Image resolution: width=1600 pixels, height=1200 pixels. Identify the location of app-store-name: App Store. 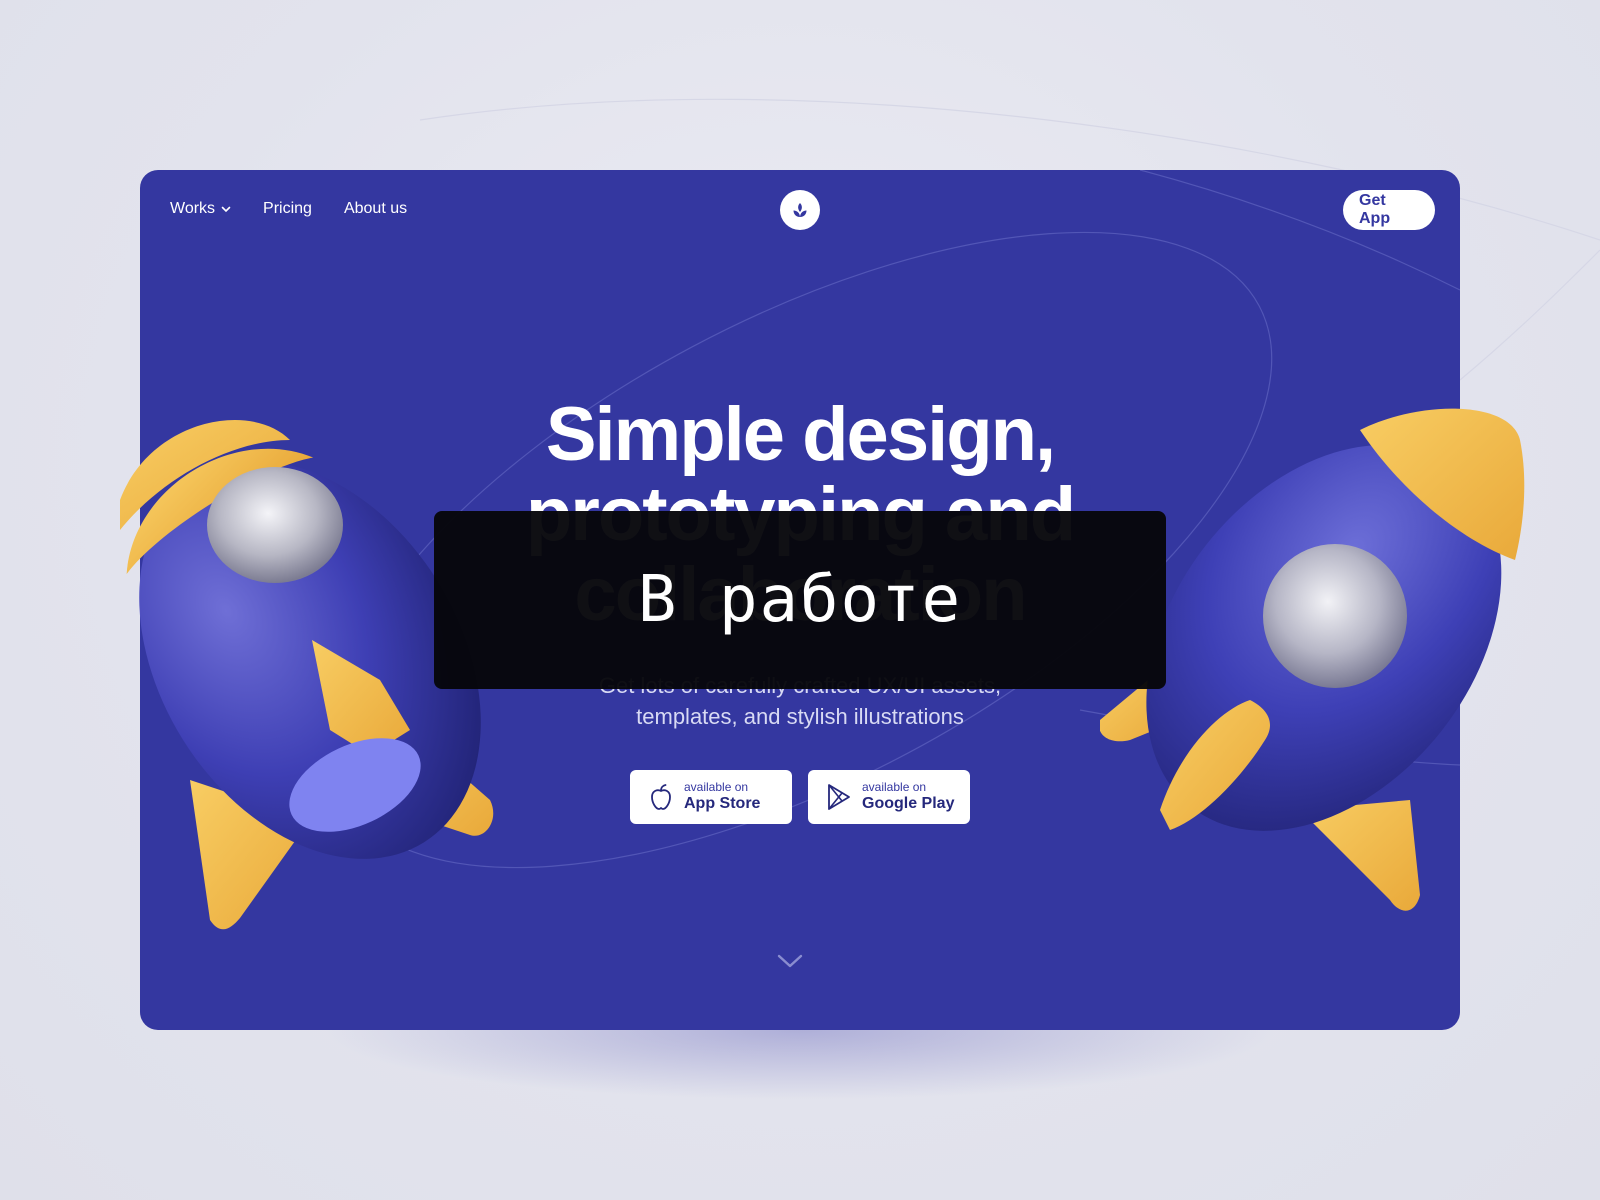
(722, 803).